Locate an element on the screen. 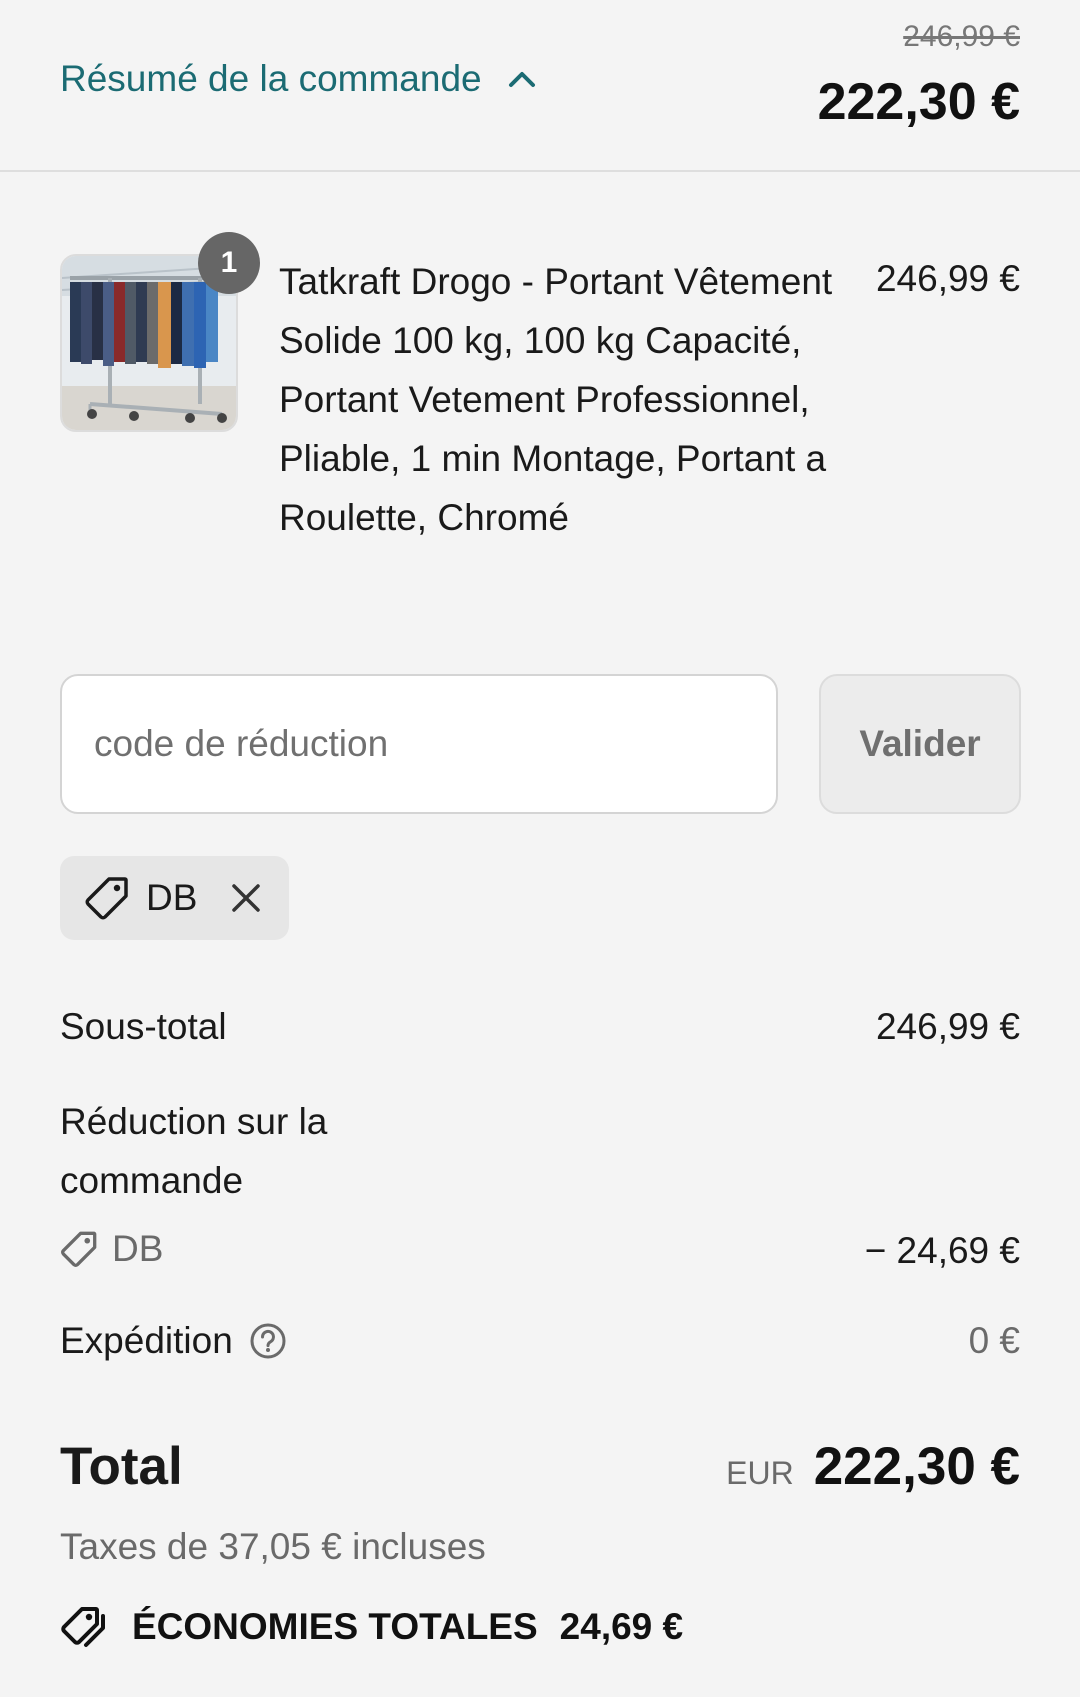  tags-icon is located at coordinates (83, 1627).